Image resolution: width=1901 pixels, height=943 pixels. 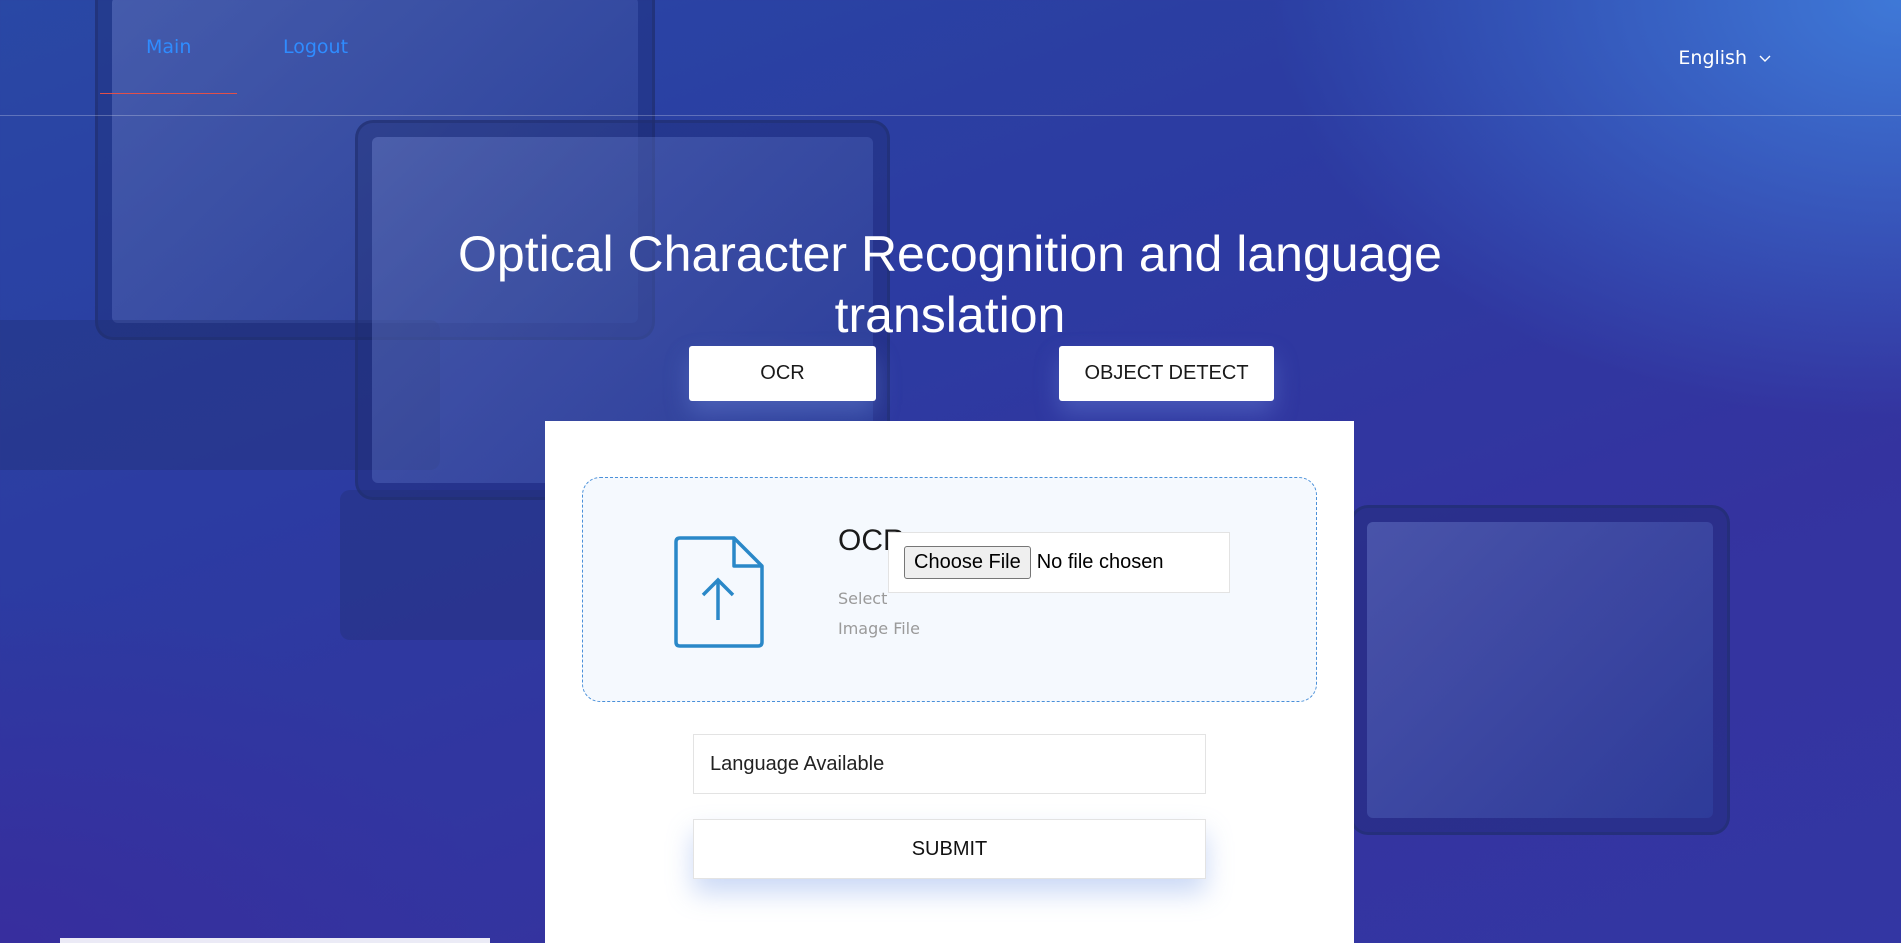 What do you see at coordinates (1712, 58) in the screenshot?
I see `language-select-value: English` at bounding box center [1712, 58].